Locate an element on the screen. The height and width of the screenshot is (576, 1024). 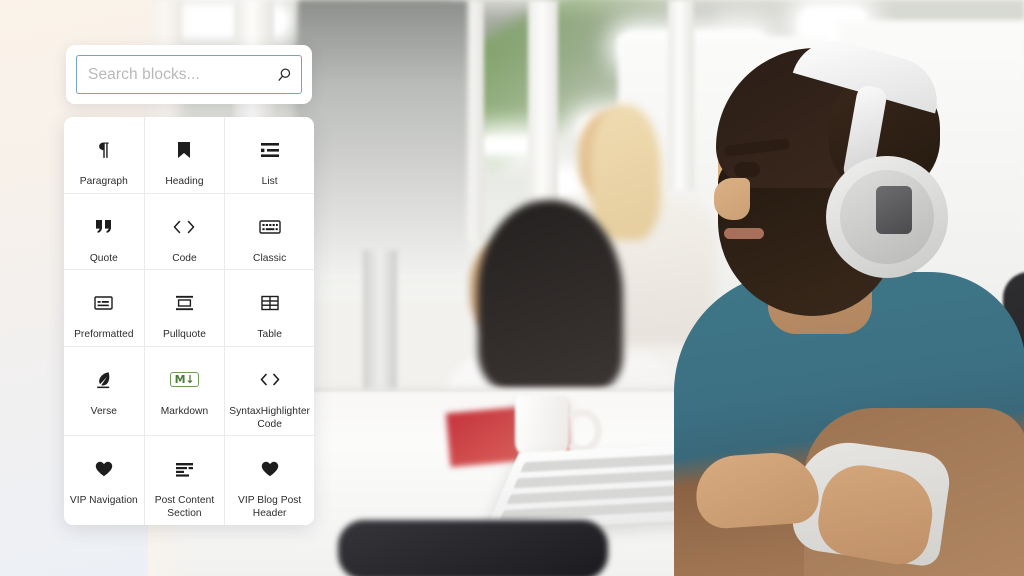
markdown-badge-letter: M is located at coordinates (180, 380).